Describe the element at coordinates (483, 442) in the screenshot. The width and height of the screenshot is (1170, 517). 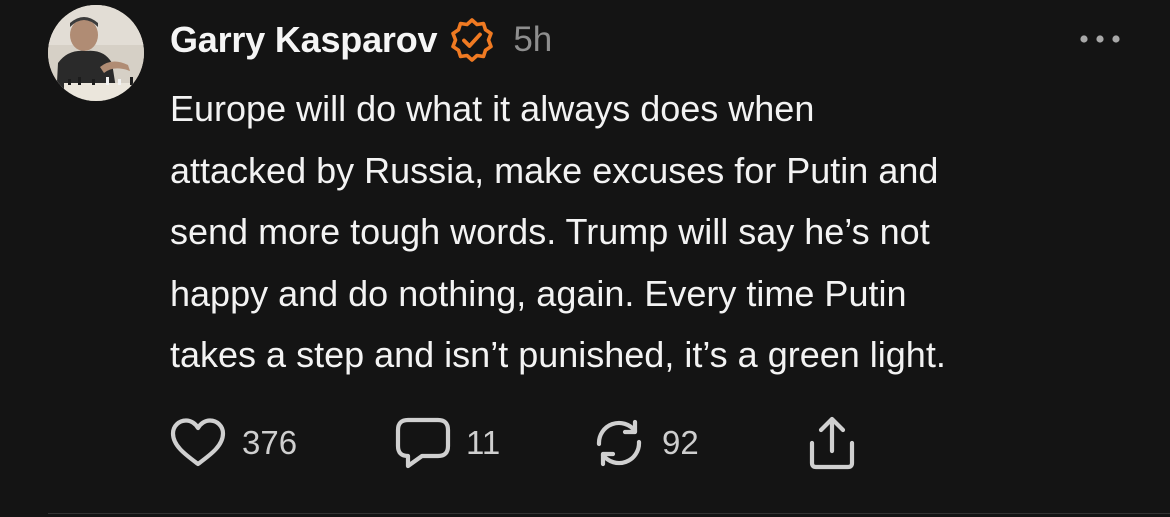
I see `reply-count: 11` at that location.